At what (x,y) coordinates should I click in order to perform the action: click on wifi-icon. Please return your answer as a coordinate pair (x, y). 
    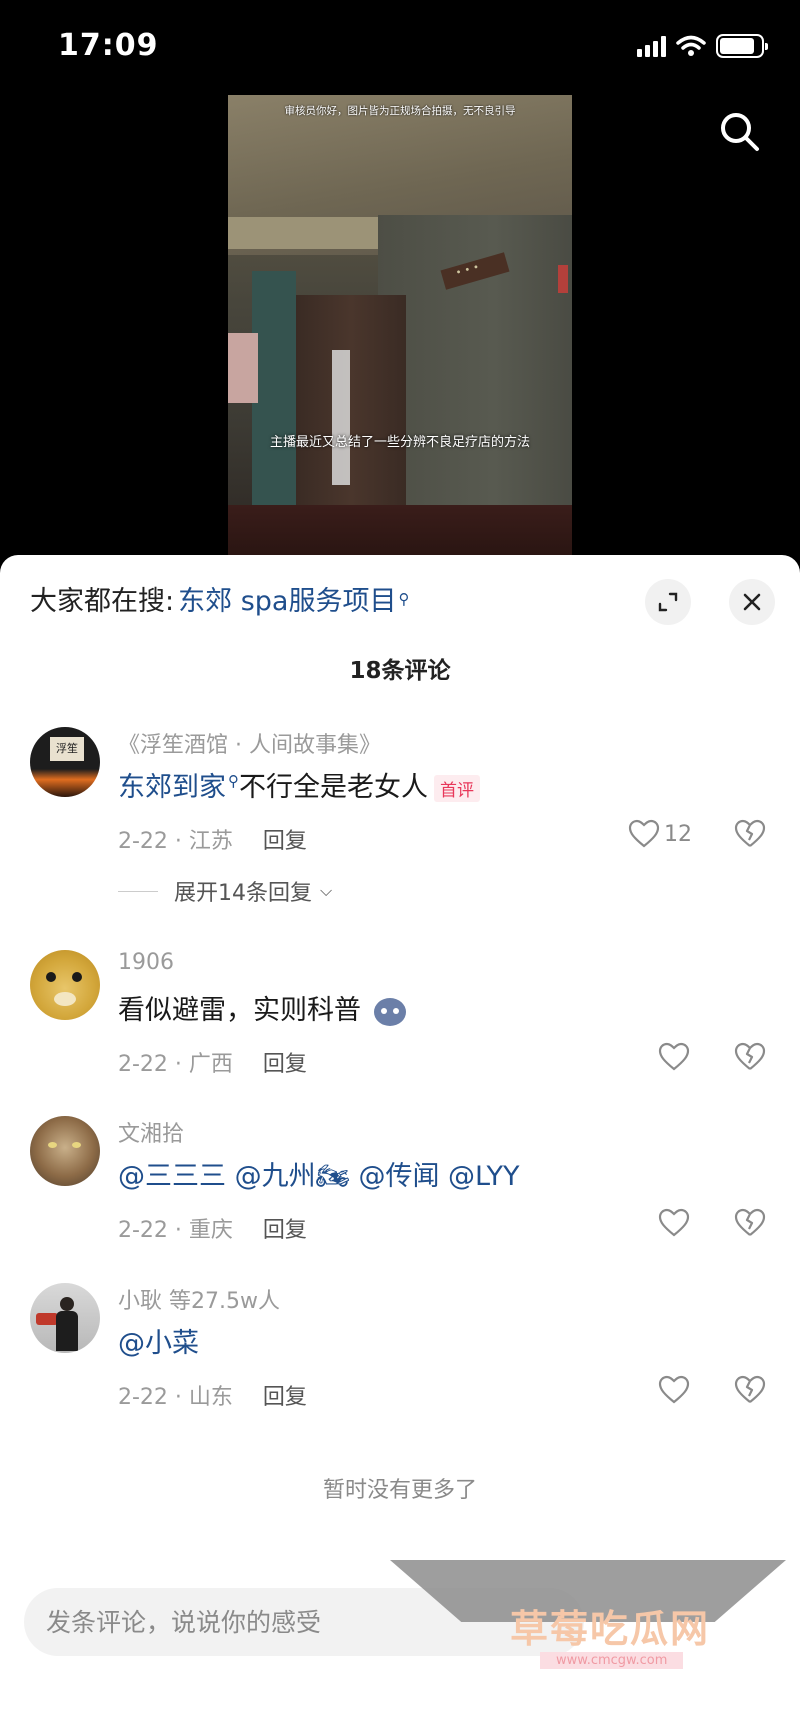
    Looking at the image, I should click on (691, 45).